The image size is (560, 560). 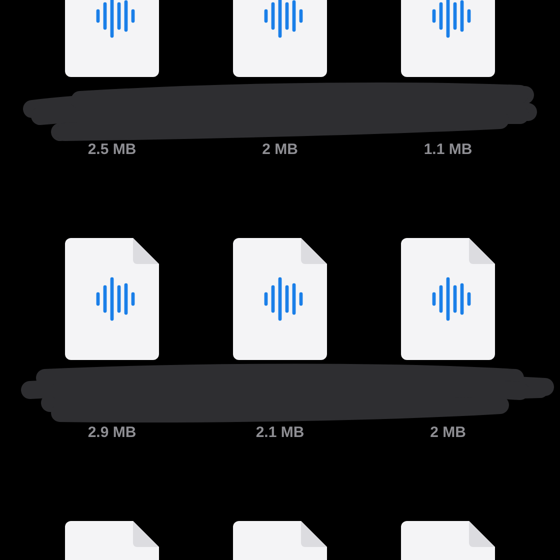 I want to click on file-size: 1.1 MB, so click(x=448, y=150).